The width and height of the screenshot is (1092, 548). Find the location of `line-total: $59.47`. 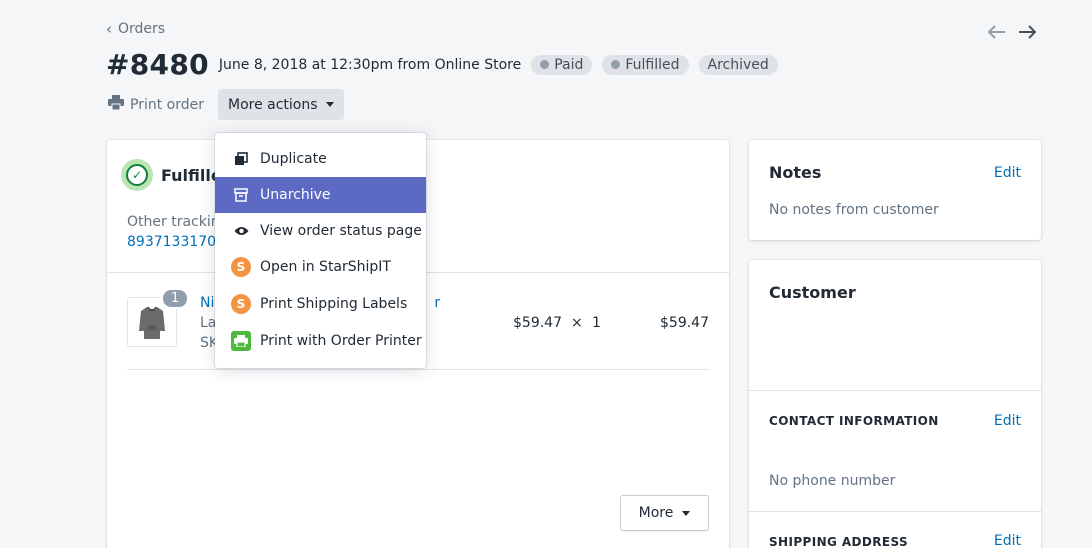

line-total: $59.47 is located at coordinates (684, 323).